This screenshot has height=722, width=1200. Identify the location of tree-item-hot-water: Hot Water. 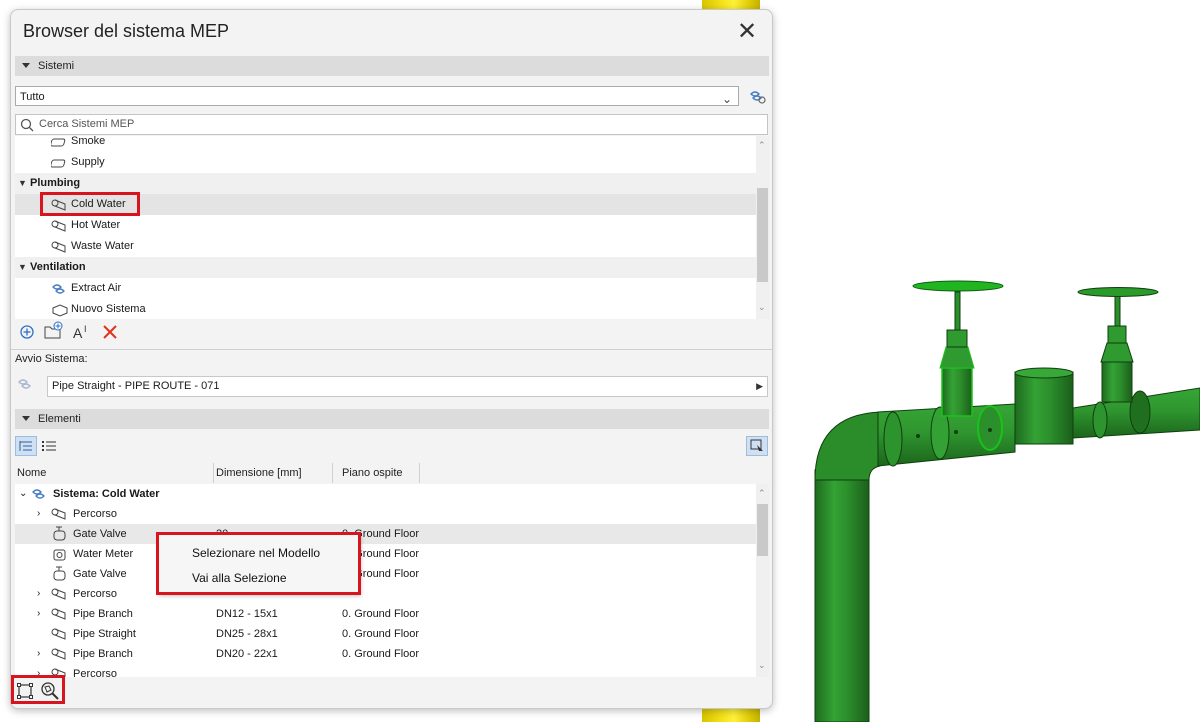
(385, 225).